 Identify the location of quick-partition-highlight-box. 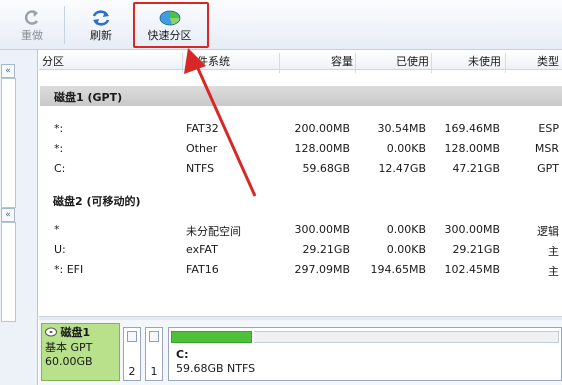
(171, 25).